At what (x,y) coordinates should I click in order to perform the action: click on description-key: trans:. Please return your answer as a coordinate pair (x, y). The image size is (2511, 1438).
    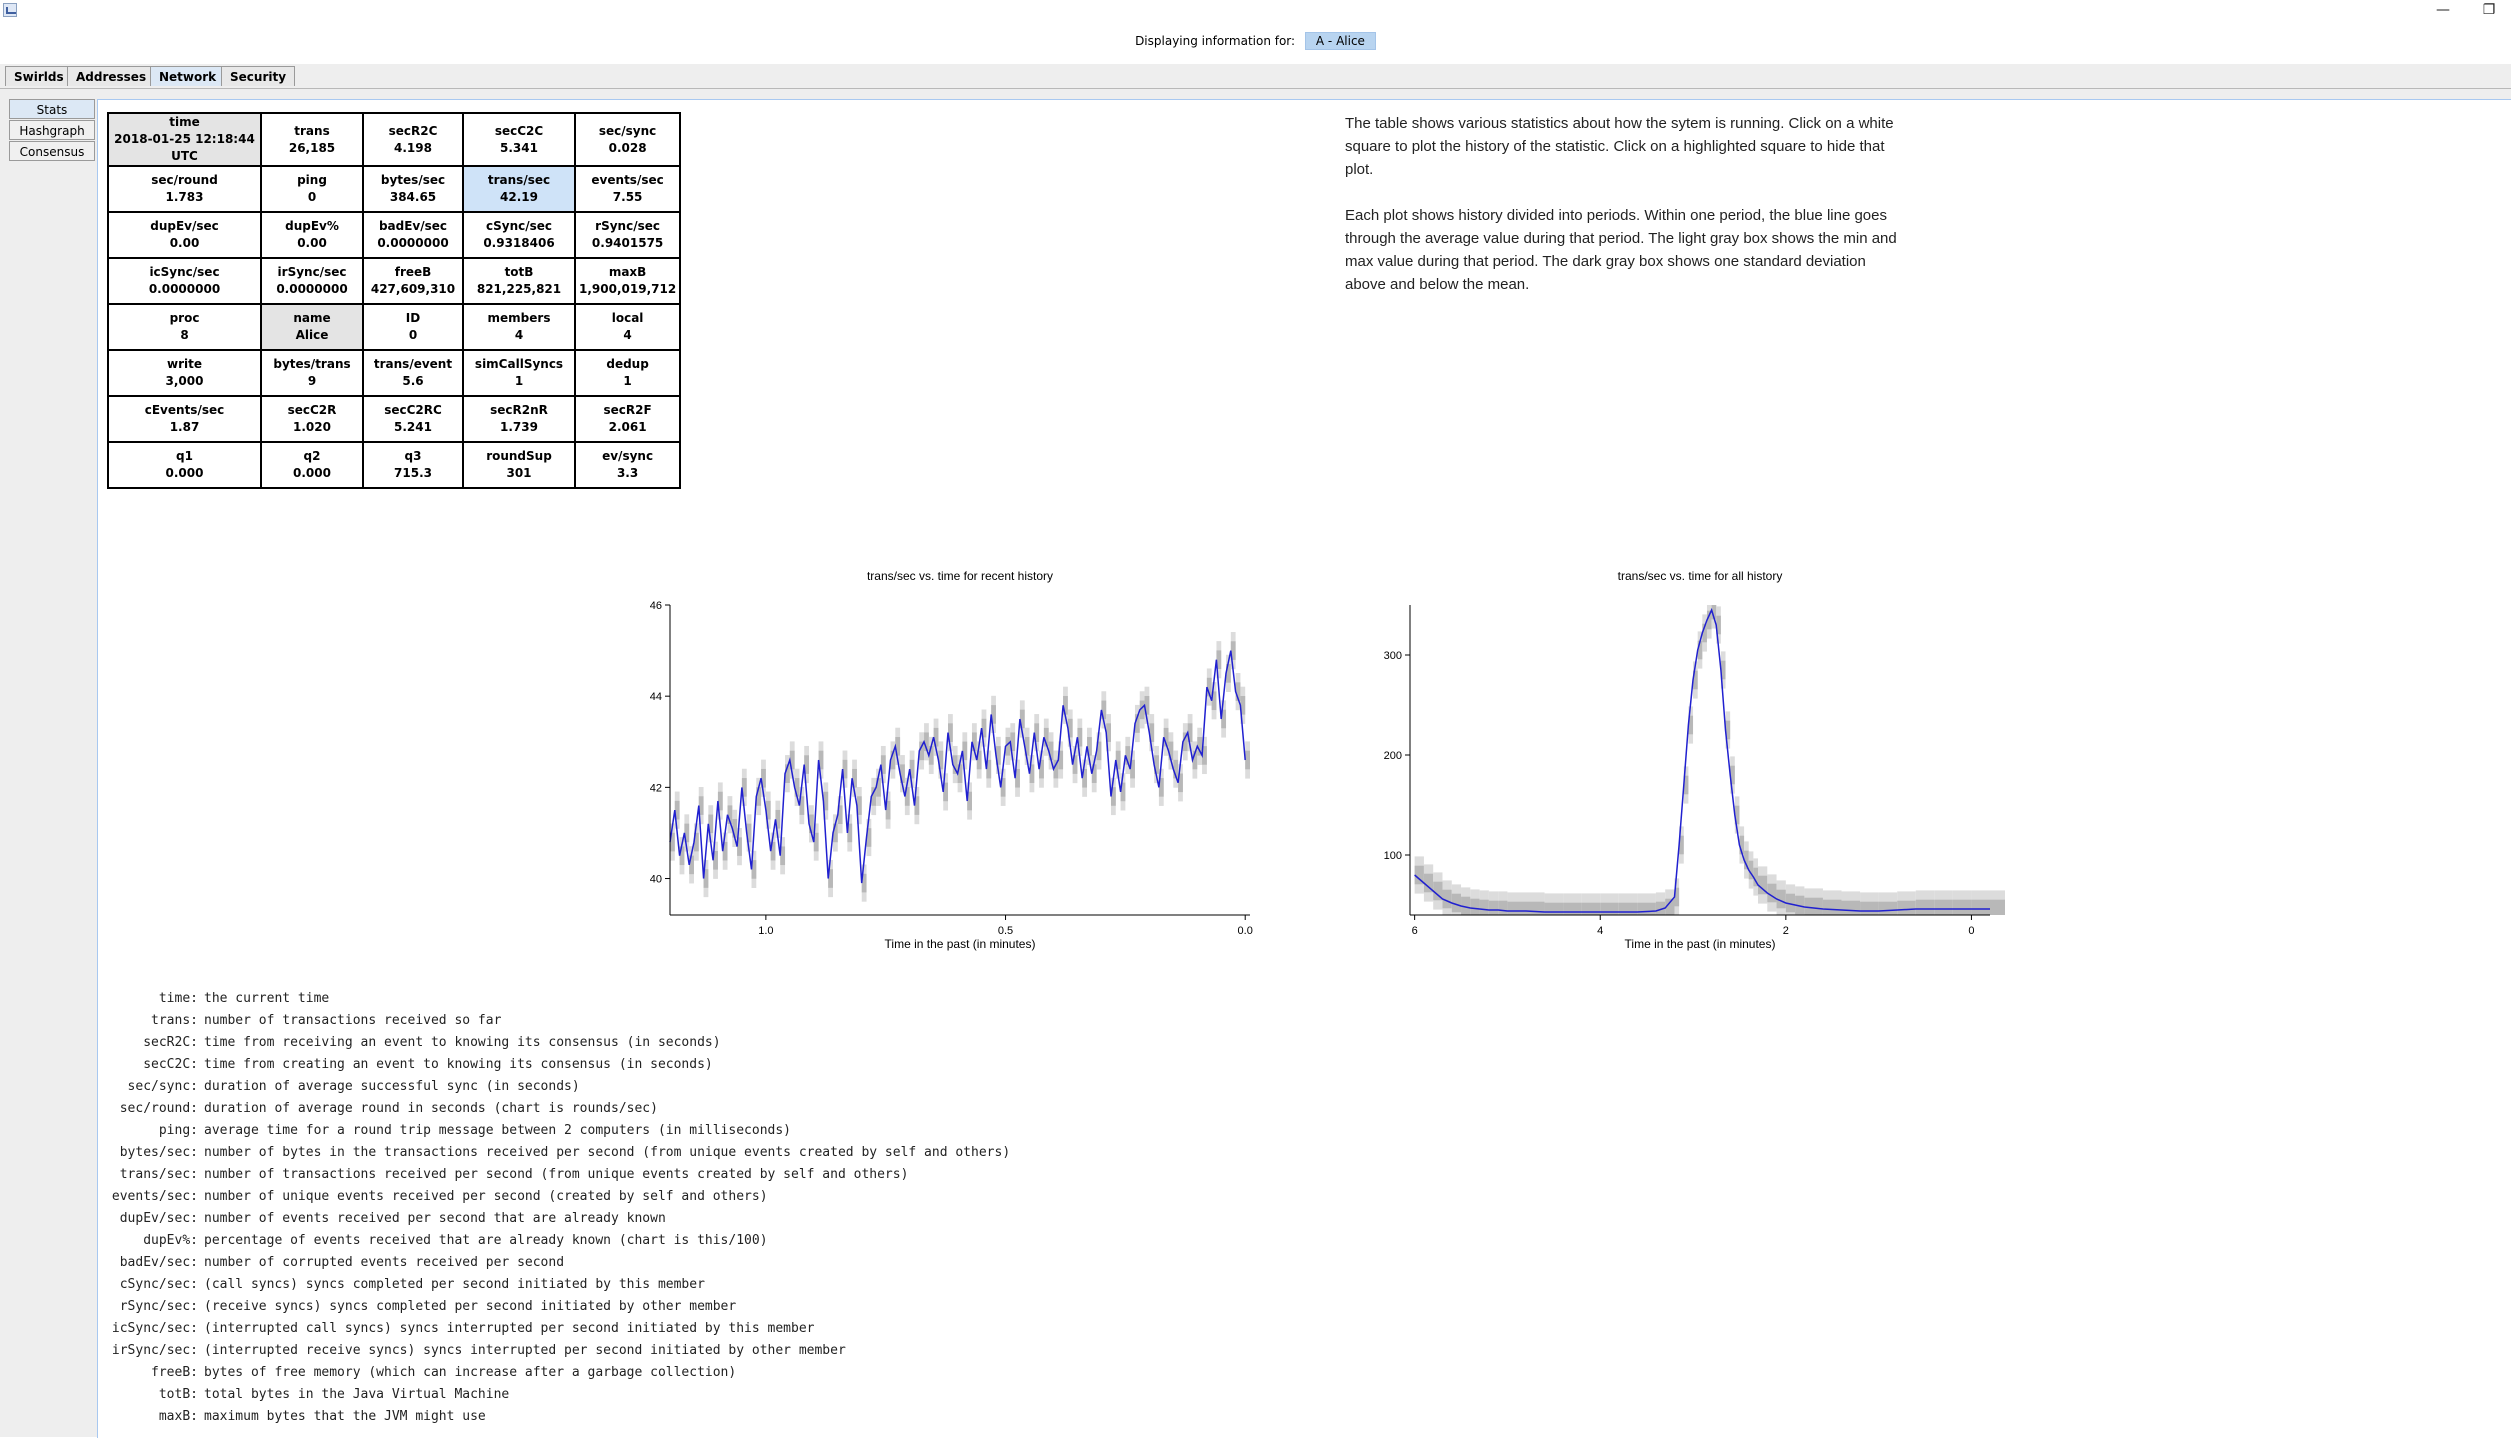
    Looking at the image, I should click on (174, 1020).